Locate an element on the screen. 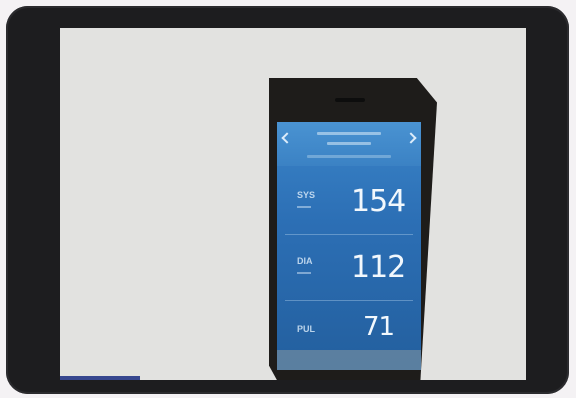 The image size is (576, 398). diastolic-label: DIA is located at coordinates (305, 261).